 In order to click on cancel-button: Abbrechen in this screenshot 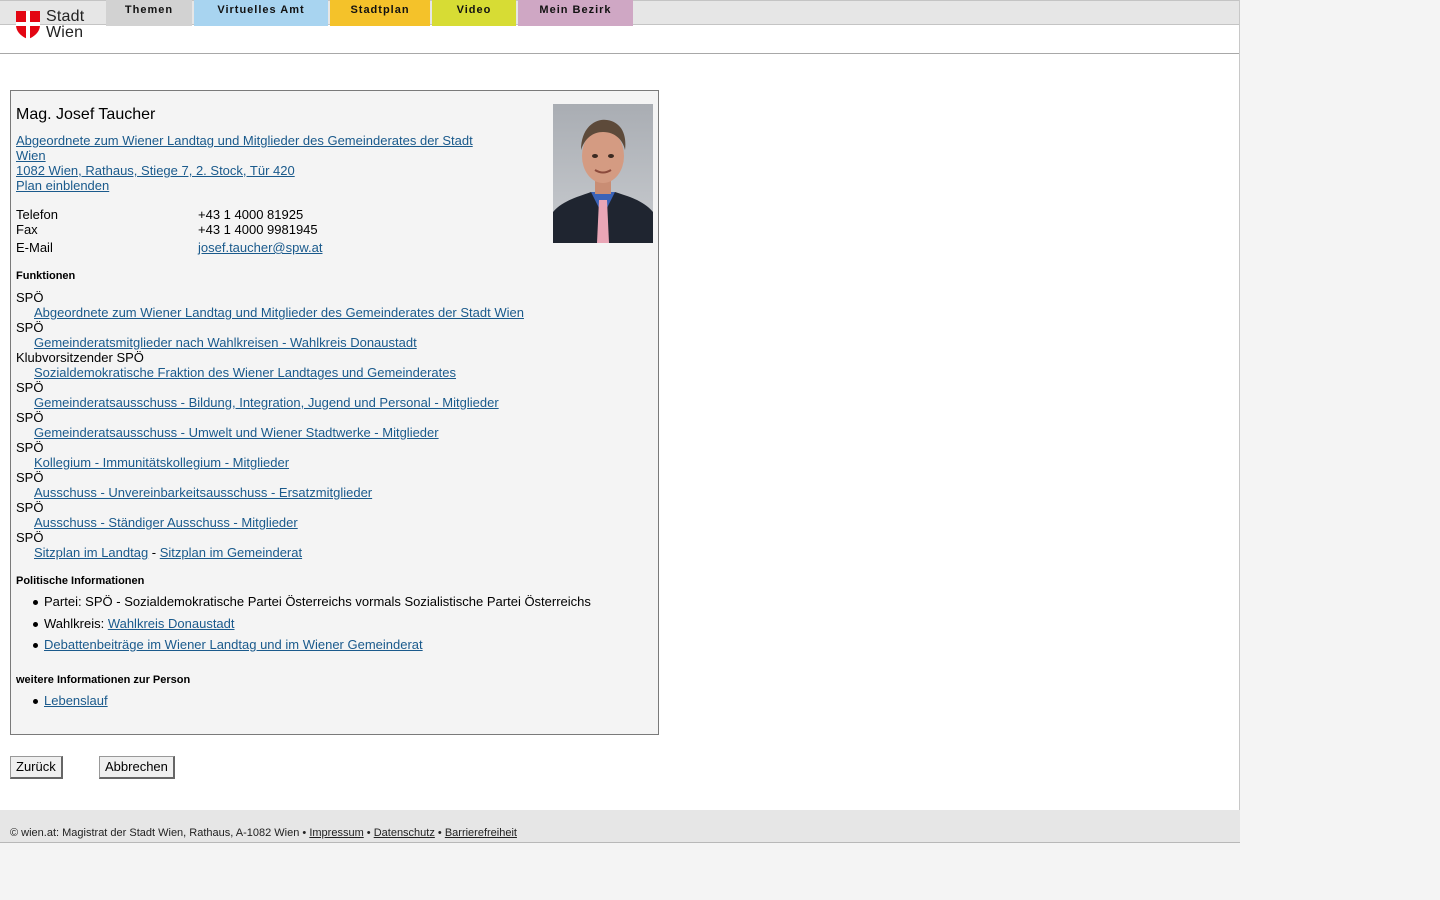, I will do `click(137, 767)`.